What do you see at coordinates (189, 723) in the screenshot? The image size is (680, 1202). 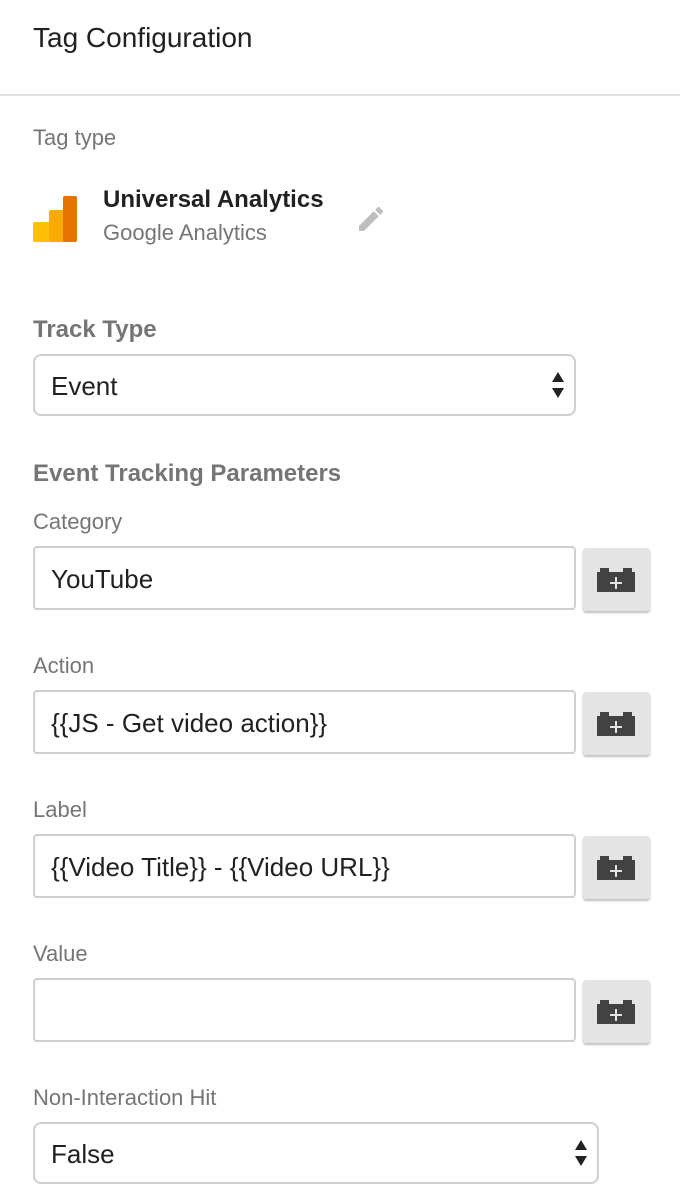 I see `action-value: {{JS - Get video action}}` at bounding box center [189, 723].